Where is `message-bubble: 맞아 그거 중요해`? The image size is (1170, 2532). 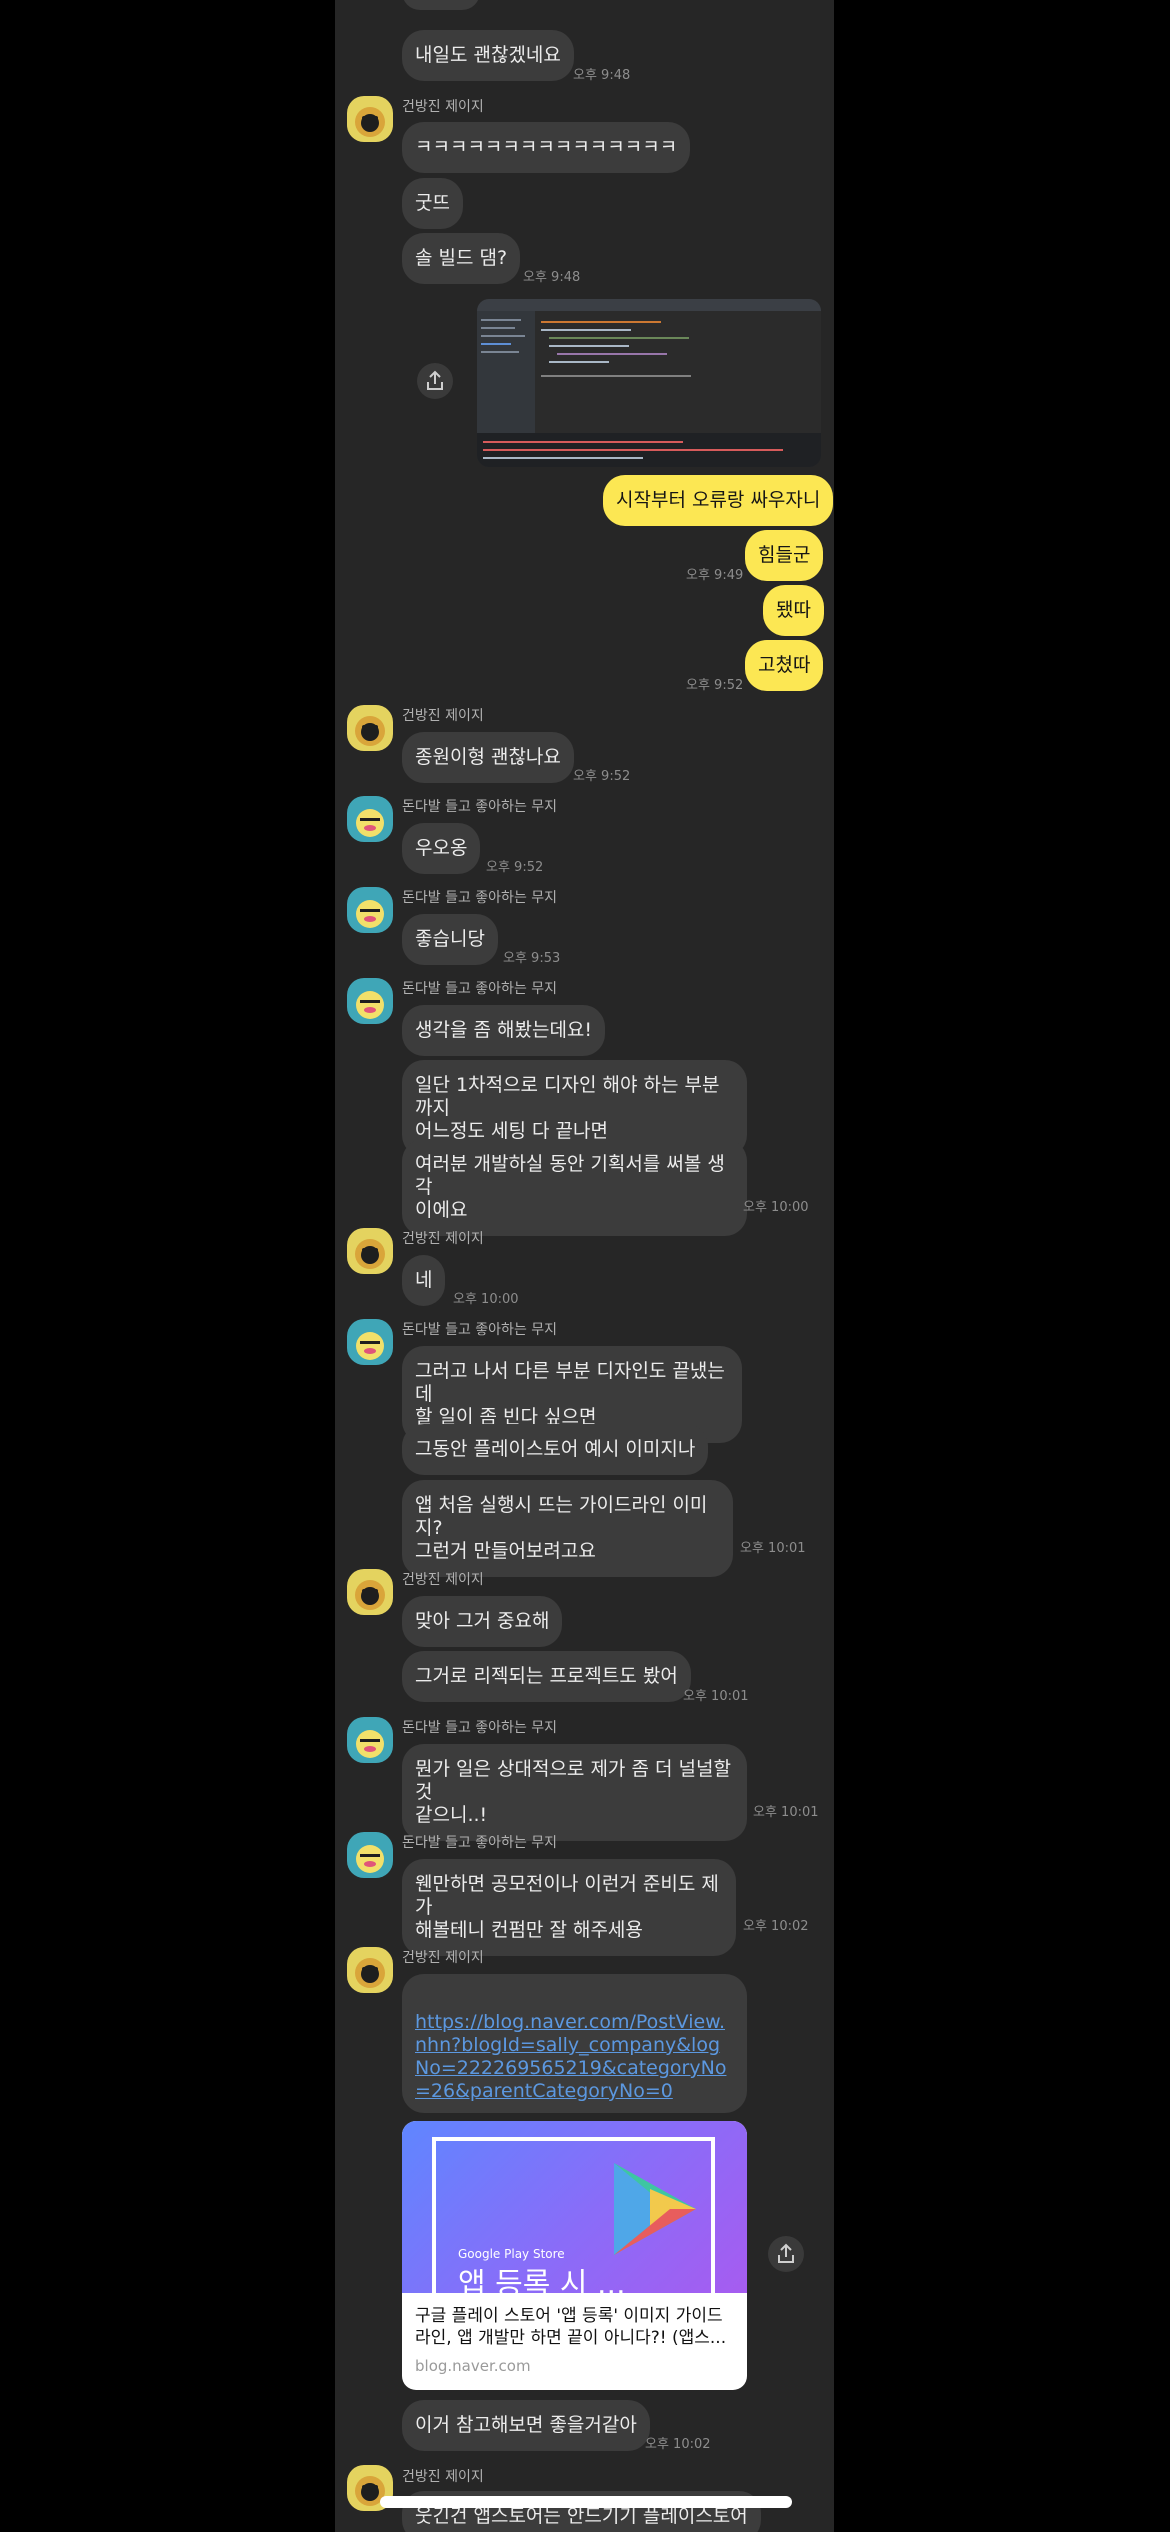
message-bubble: 맞아 그거 중요해 is located at coordinates (482, 1621).